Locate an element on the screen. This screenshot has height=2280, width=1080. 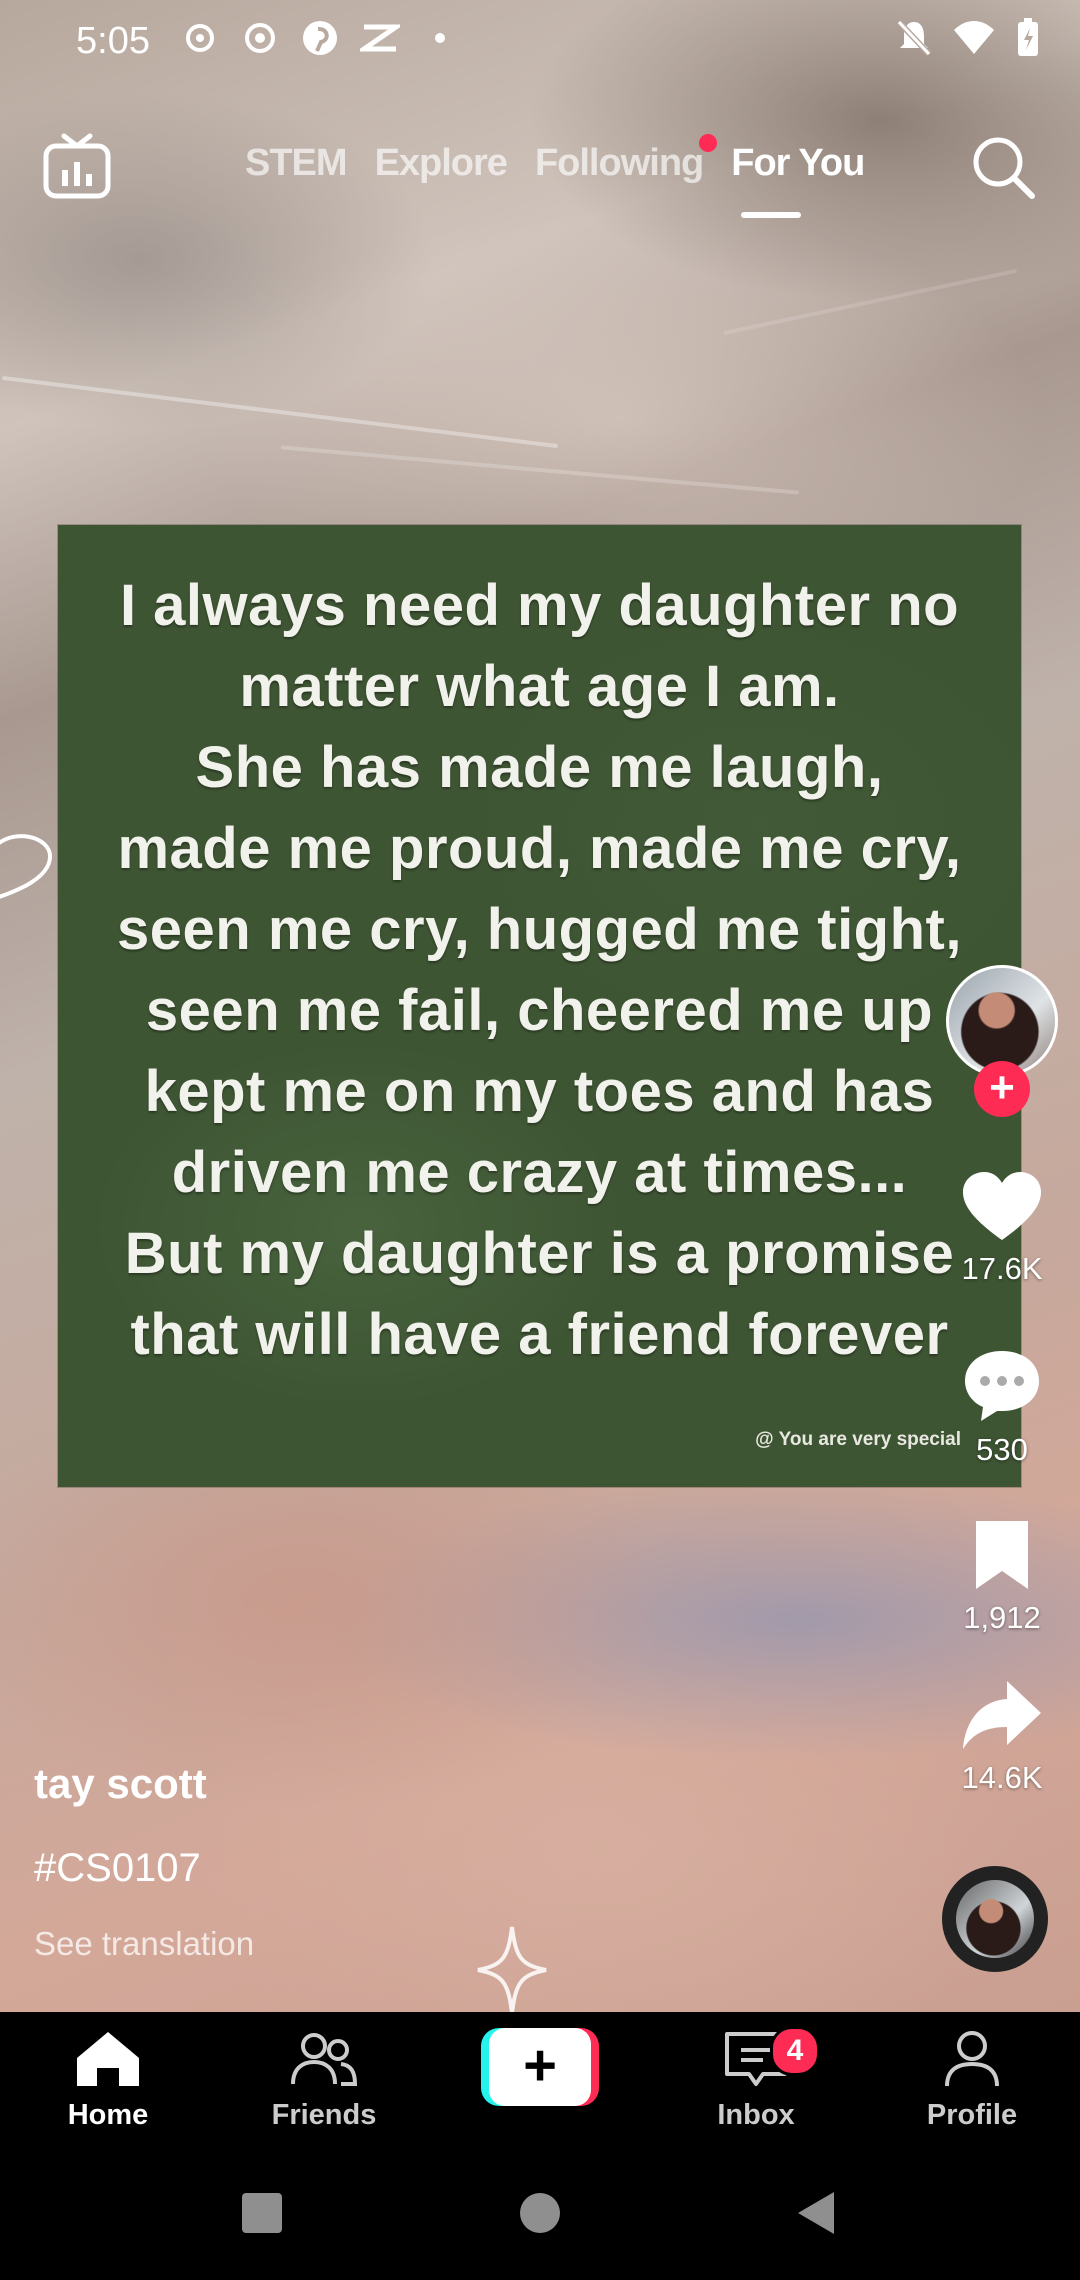
heart-icon is located at coordinates (1002, 1206).